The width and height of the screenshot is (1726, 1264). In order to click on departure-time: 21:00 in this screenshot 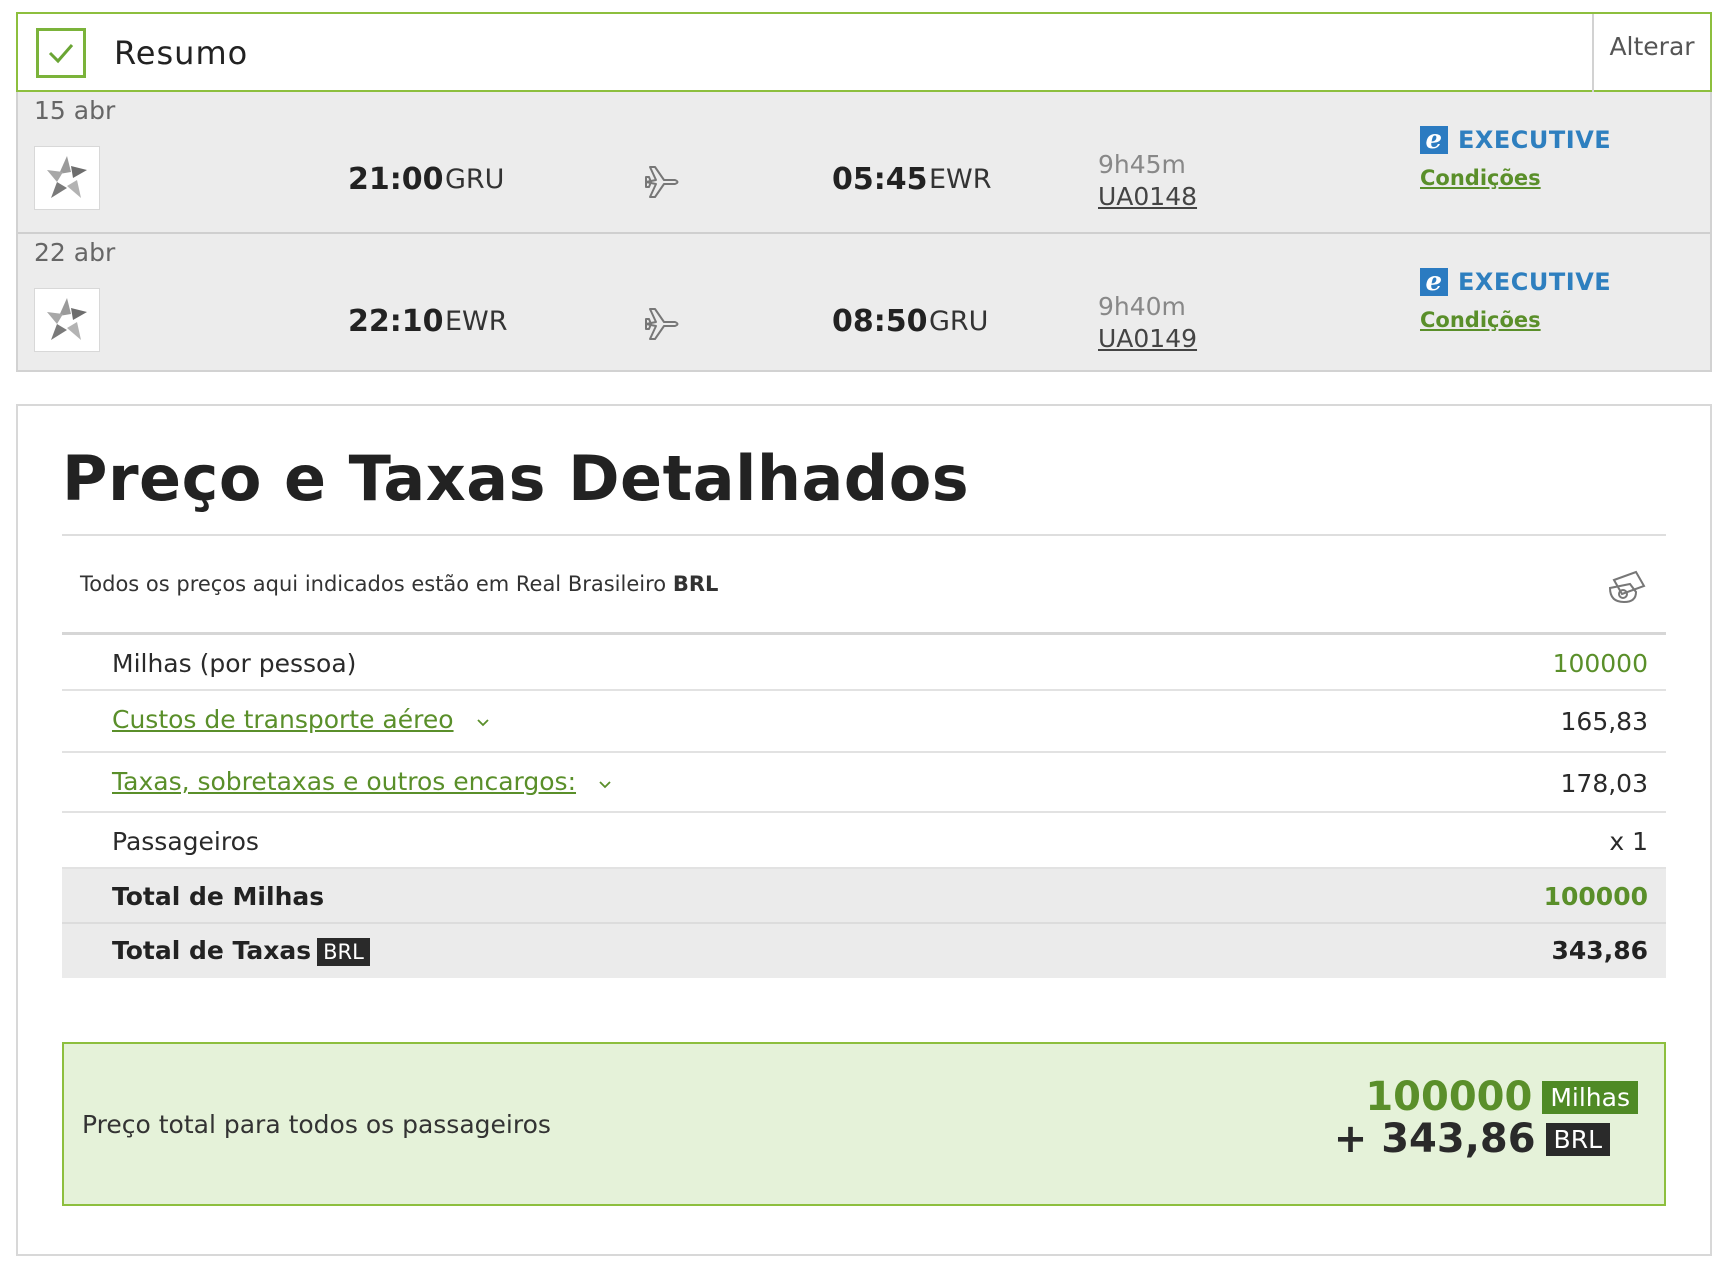, I will do `click(396, 179)`.